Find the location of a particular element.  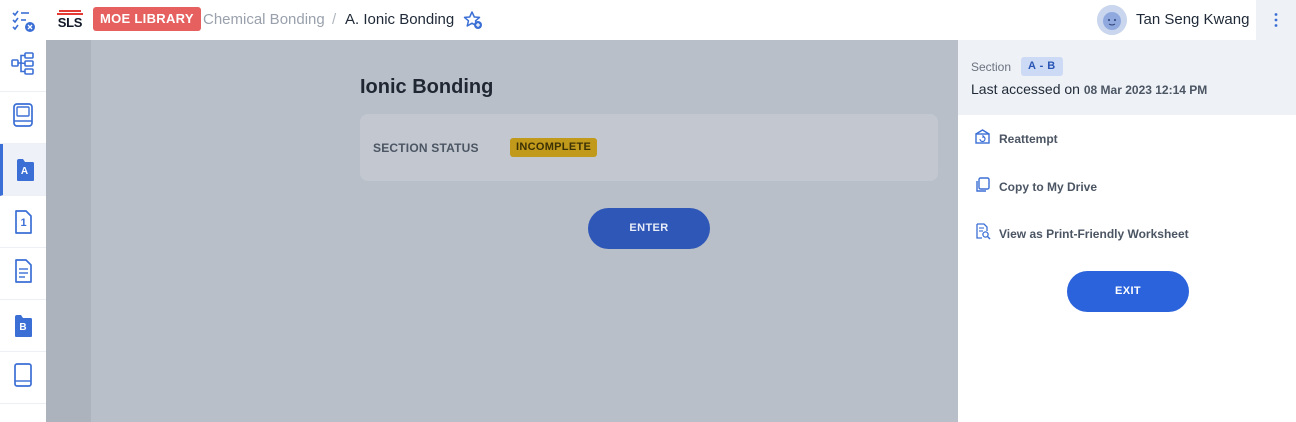

section-b-letter: B is located at coordinates (23, 327).